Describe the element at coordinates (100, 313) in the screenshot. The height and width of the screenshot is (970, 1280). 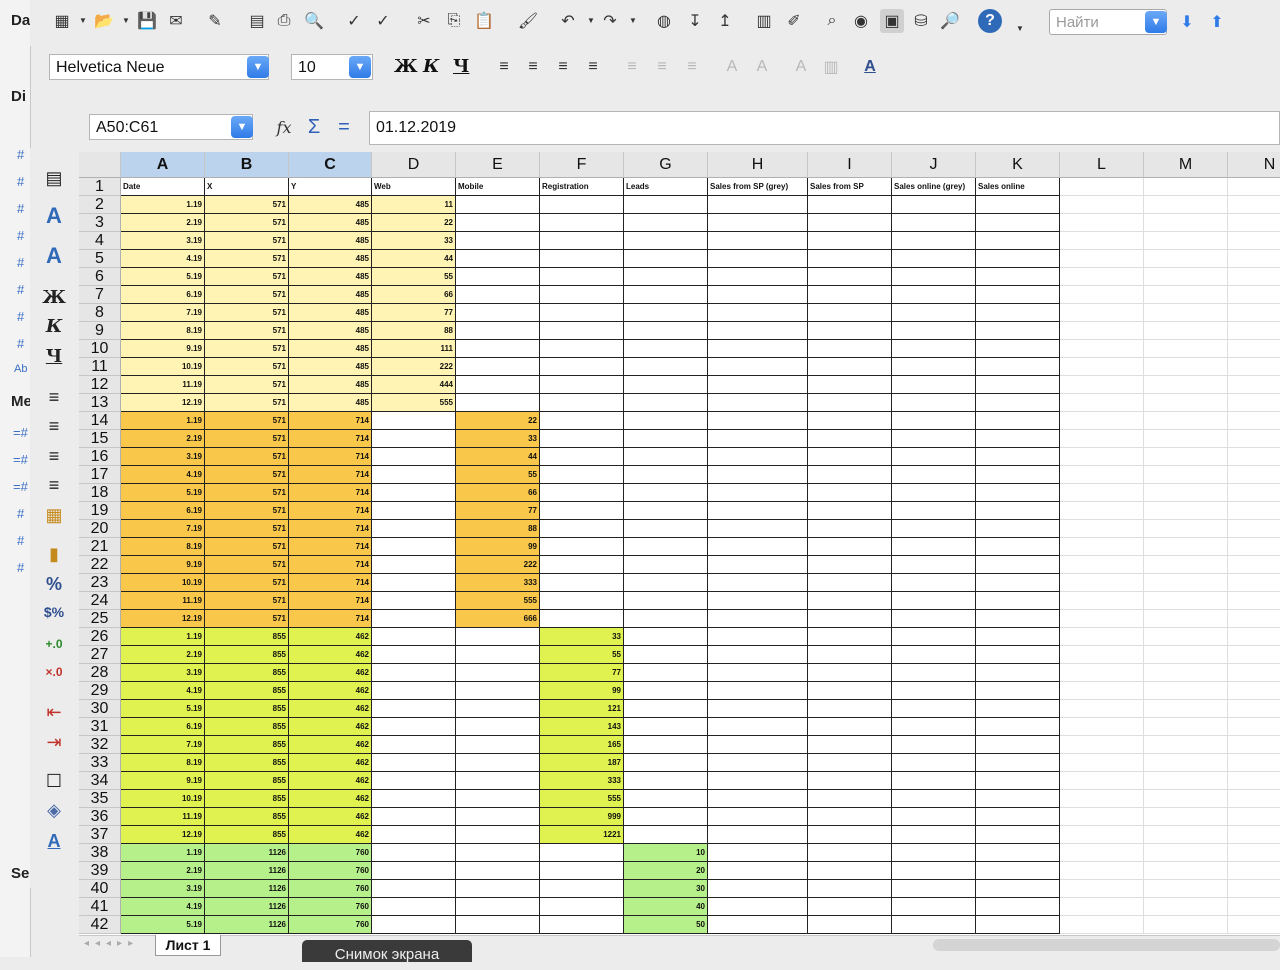
I see `row-header: 8` at that location.